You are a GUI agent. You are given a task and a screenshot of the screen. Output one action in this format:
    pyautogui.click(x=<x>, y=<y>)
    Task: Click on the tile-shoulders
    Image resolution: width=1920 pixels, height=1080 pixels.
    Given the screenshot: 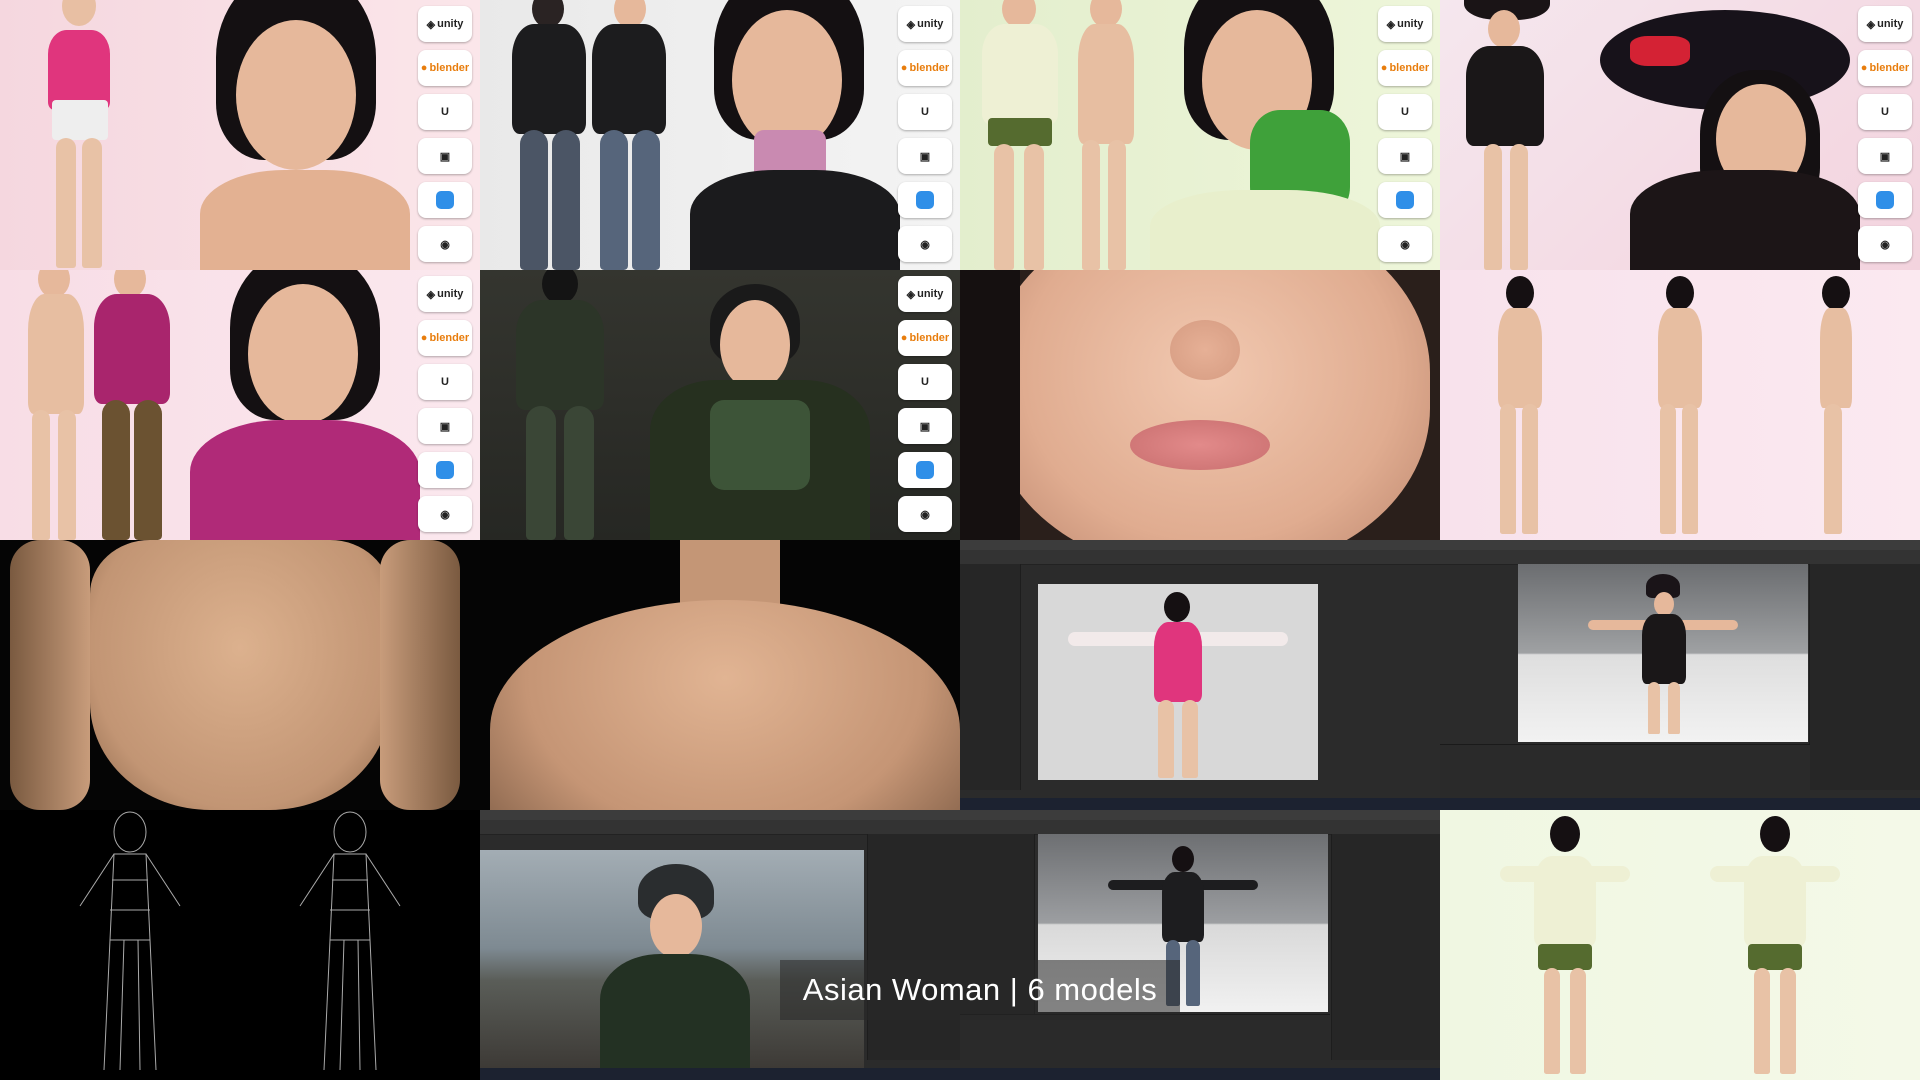 What is the action you would take?
    pyautogui.click(x=720, y=675)
    